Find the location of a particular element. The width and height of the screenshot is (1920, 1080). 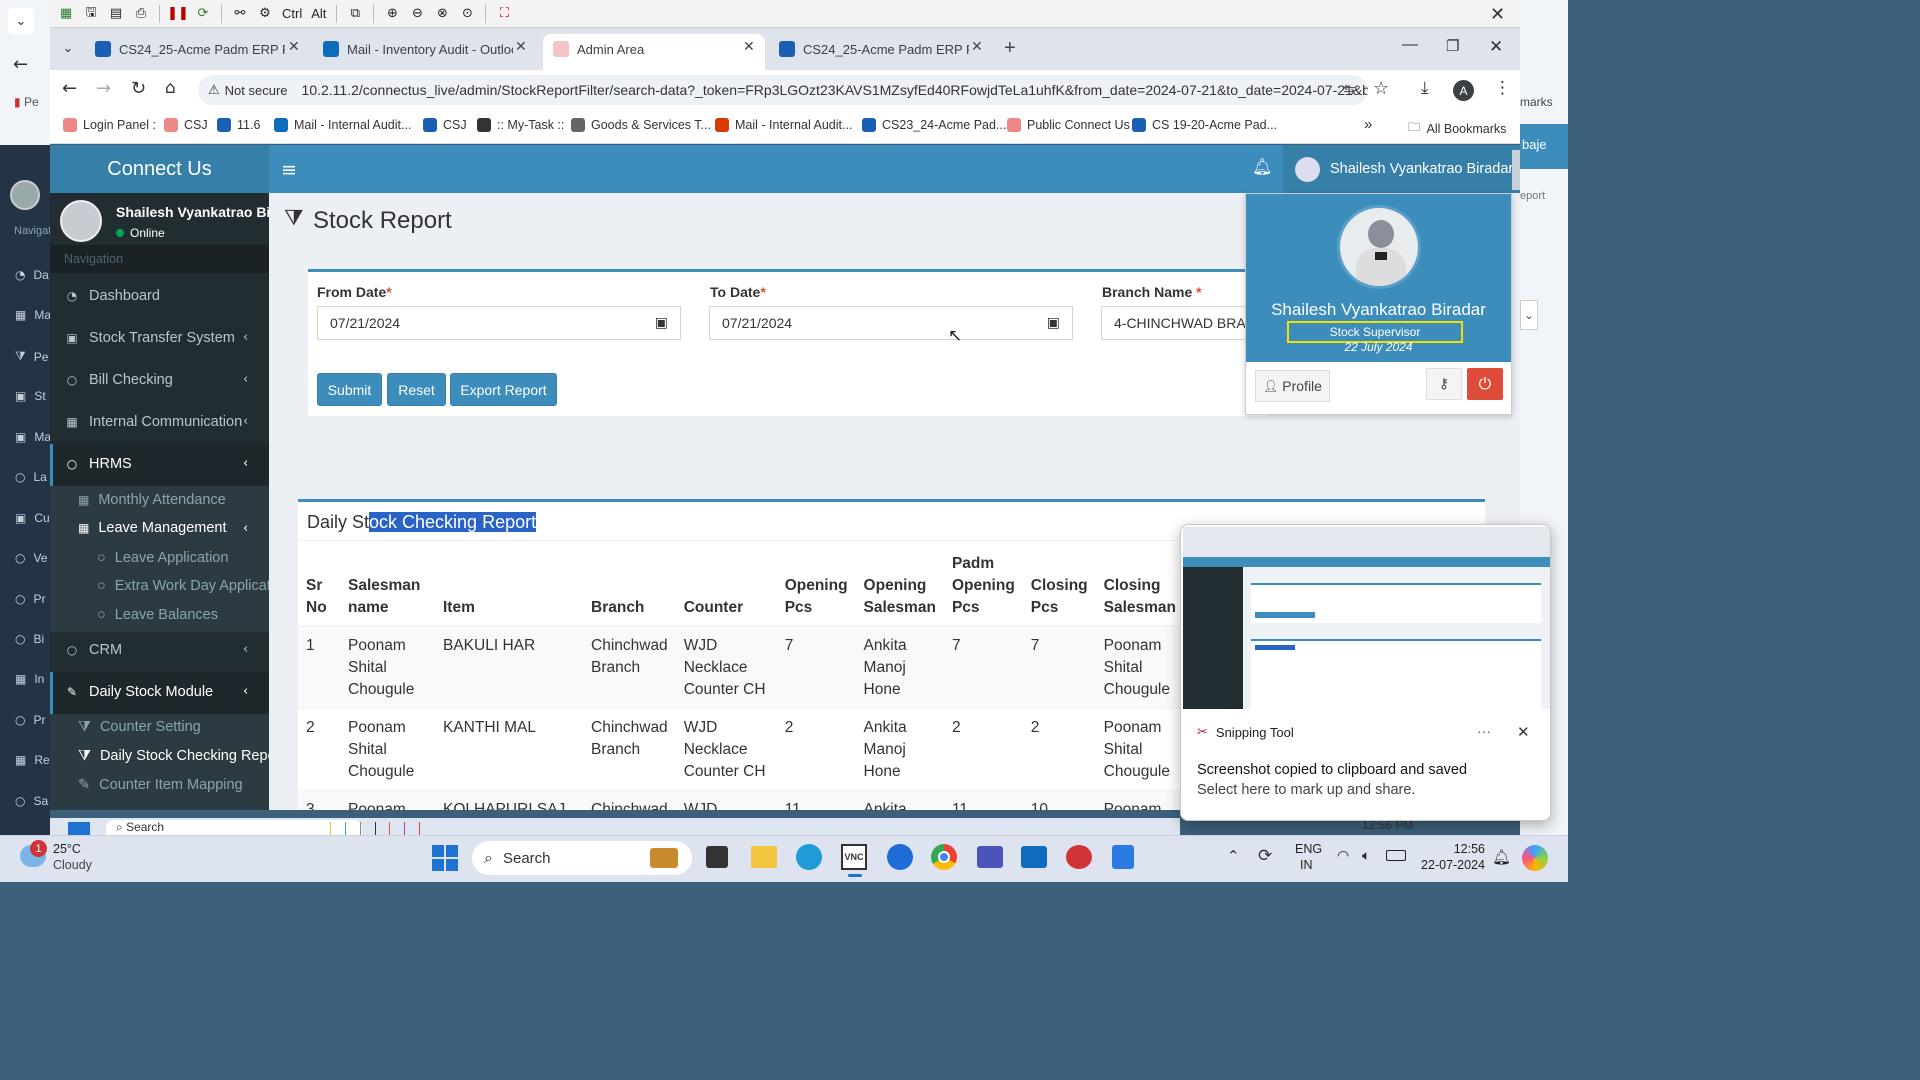

save-icon: 🖫 is located at coordinates (91, 14).